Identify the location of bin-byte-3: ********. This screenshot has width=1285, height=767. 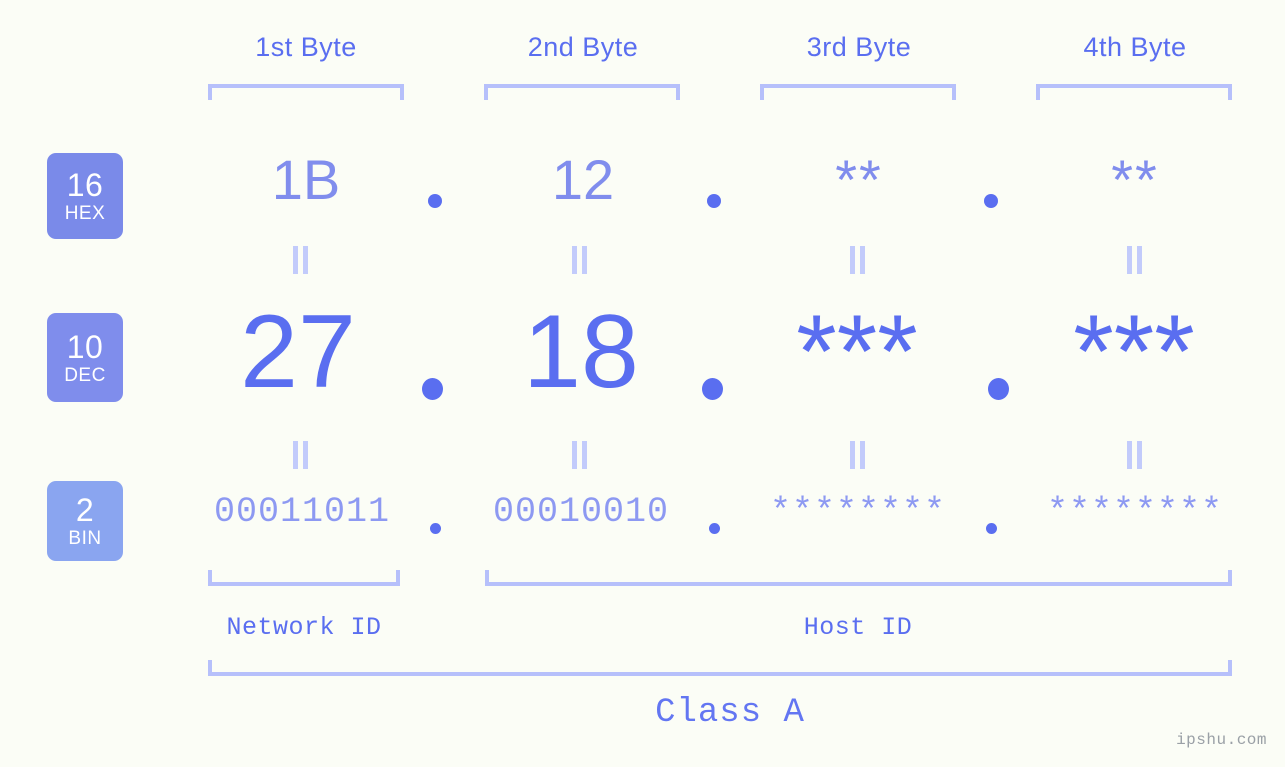
(858, 512).